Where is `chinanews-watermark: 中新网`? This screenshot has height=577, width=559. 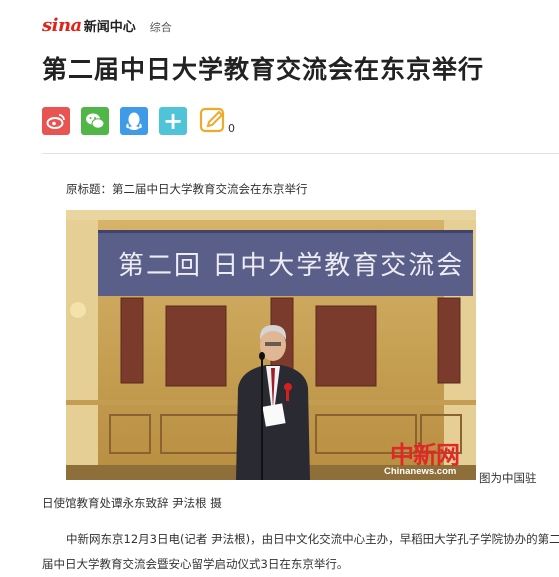
chinanews-watermark: 中新网 is located at coordinates (425, 454).